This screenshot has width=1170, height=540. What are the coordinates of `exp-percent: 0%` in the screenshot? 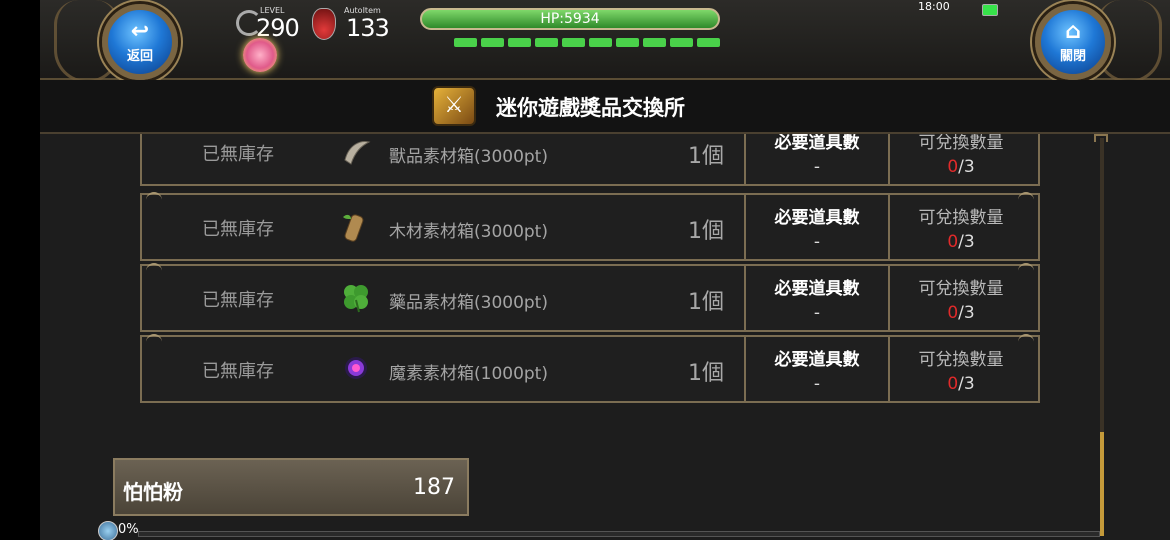 It's located at (128, 529).